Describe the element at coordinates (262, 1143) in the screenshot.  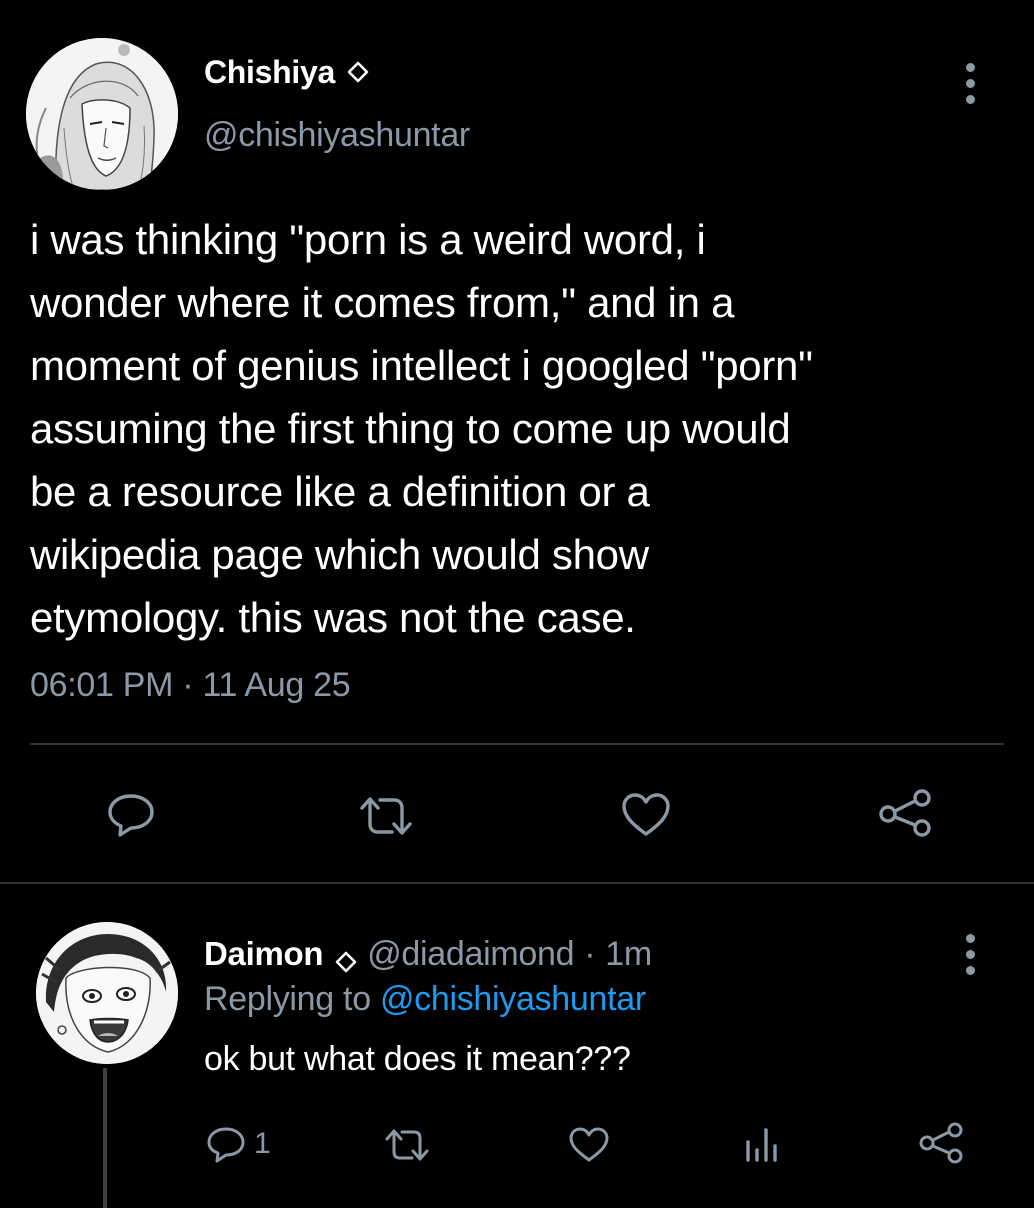
I see `reply-count: 1` at that location.